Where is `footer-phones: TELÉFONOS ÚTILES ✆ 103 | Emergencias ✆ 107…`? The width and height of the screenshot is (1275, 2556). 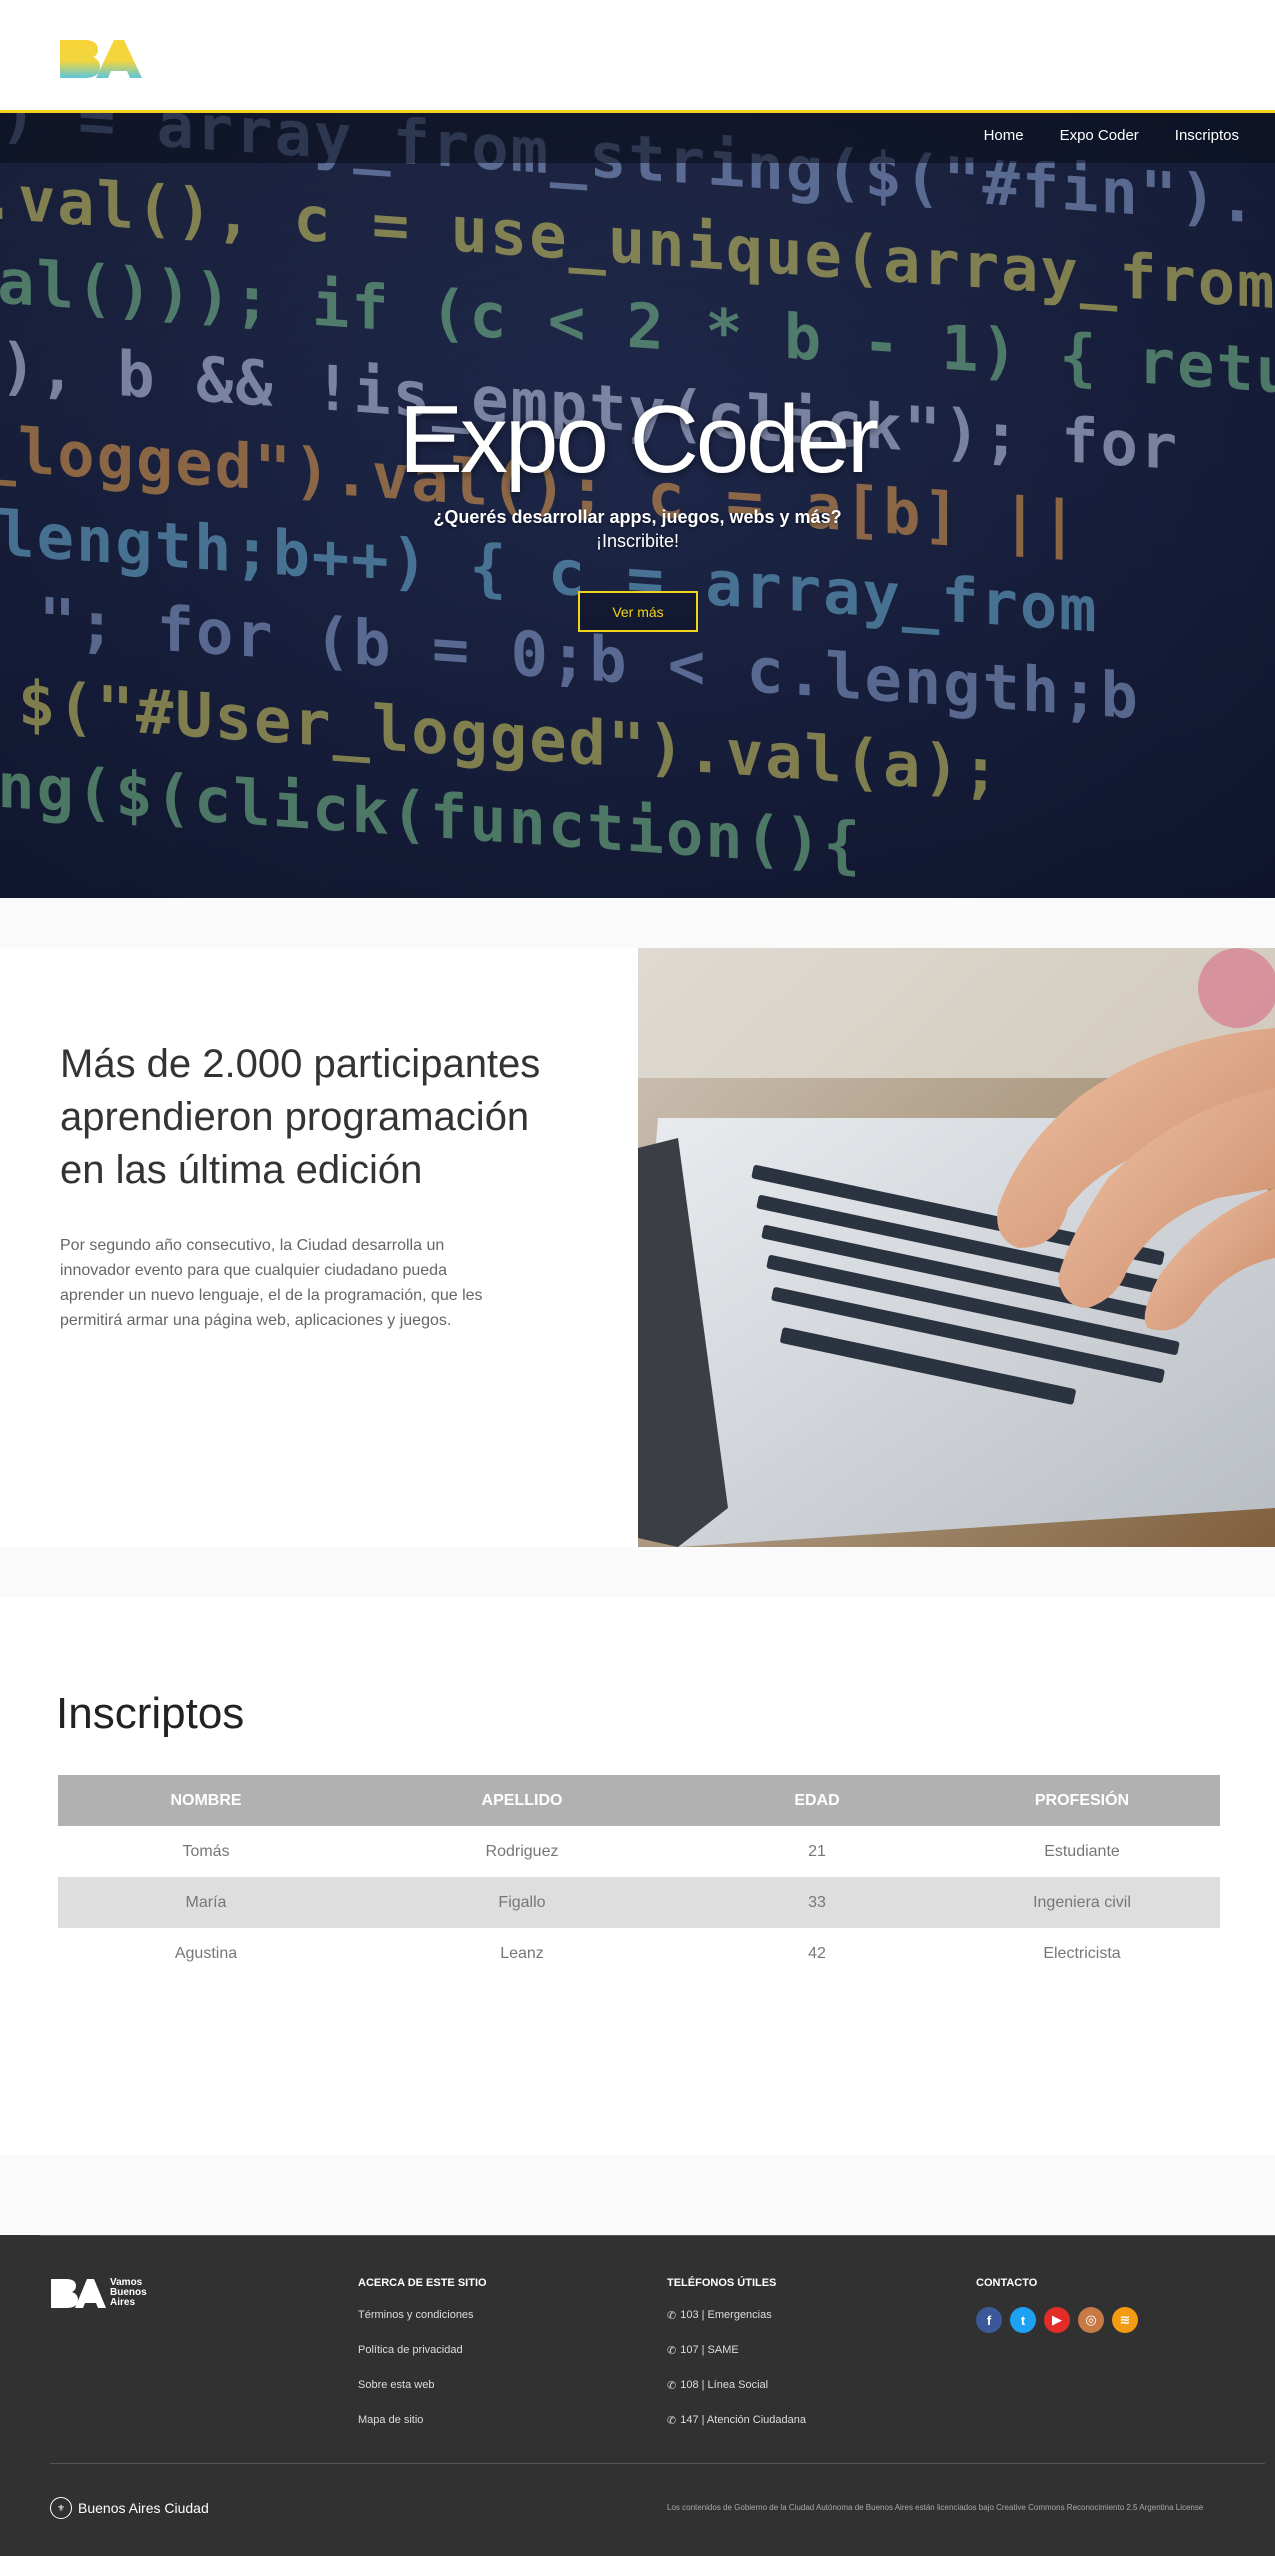
footer-phones: TELÉFONOS ÚTILES ✆ 103 | Emergencias ✆ 107… is located at coordinates (736, 2363).